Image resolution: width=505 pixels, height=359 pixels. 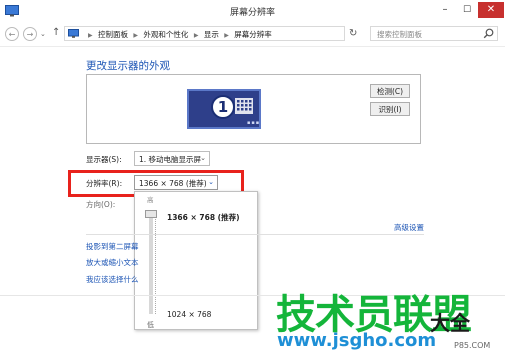 I want to click on breadcrumb-item-control-panel: 控制面板, so click(x=113, y=34).